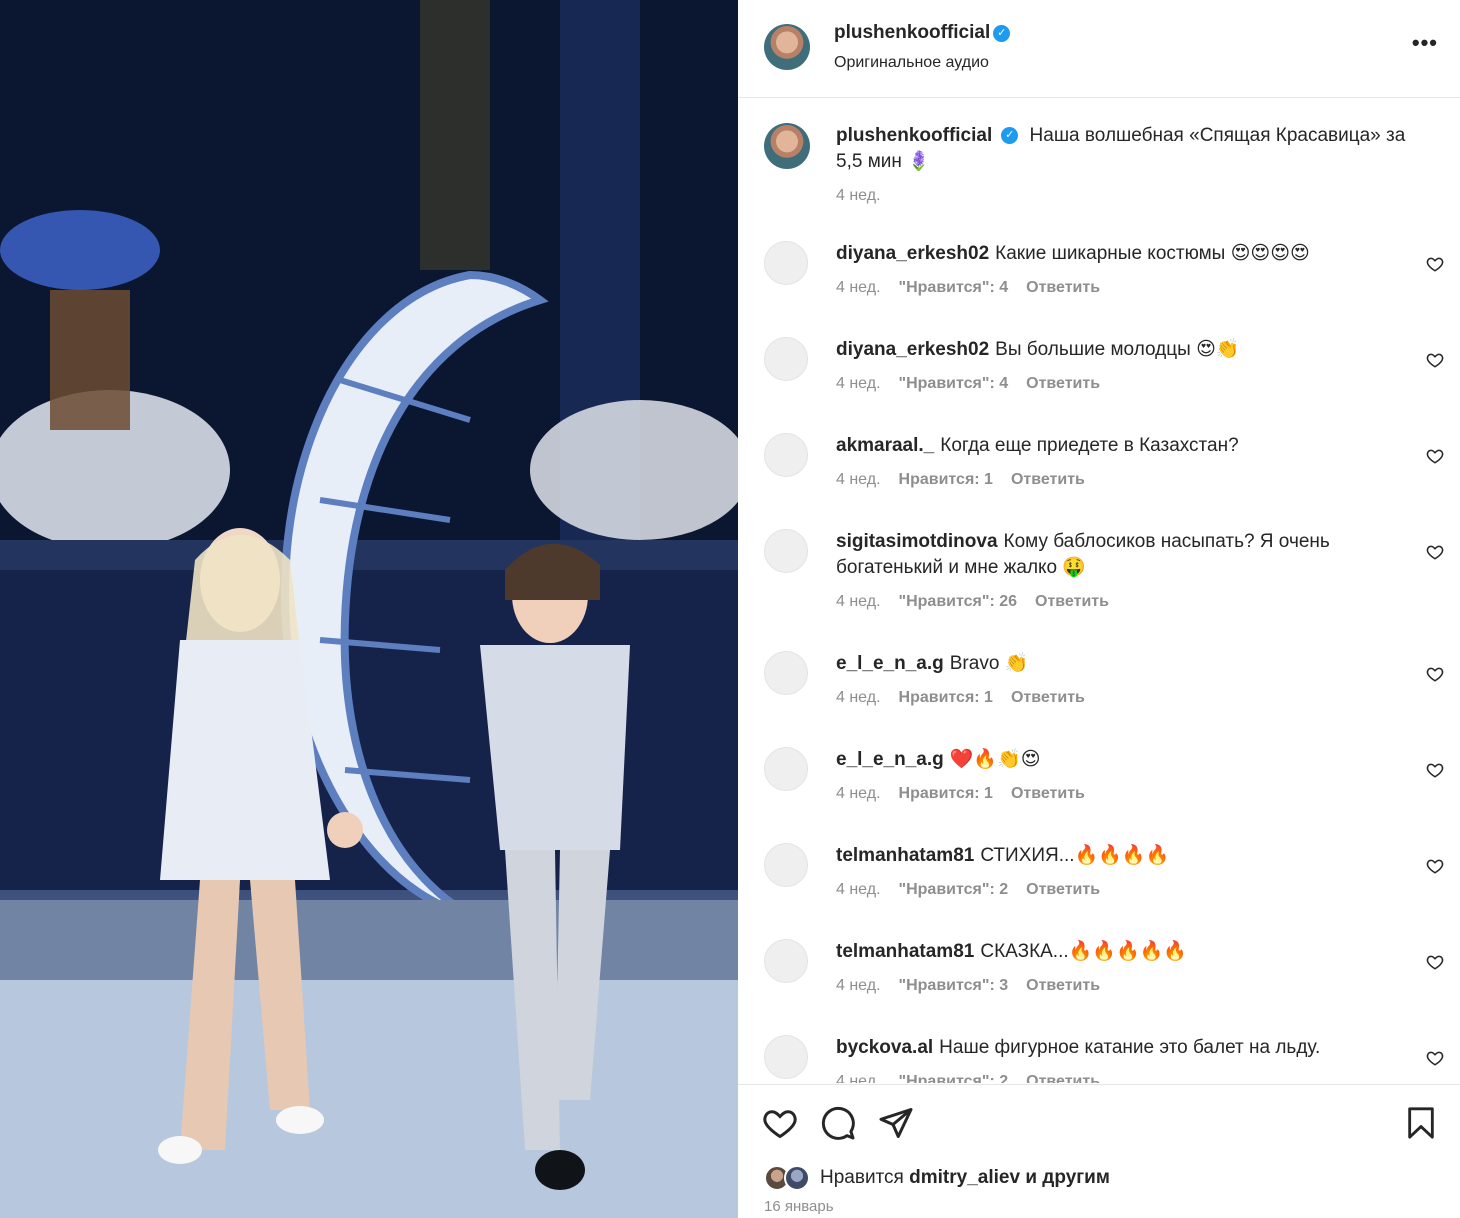 The height and width of the screenshot is (1218, 1460). Describe the element at coordinates (1117, 349) in the screenshot. I see `comment-text: Вы большие молодцы 😍👏` at that location.